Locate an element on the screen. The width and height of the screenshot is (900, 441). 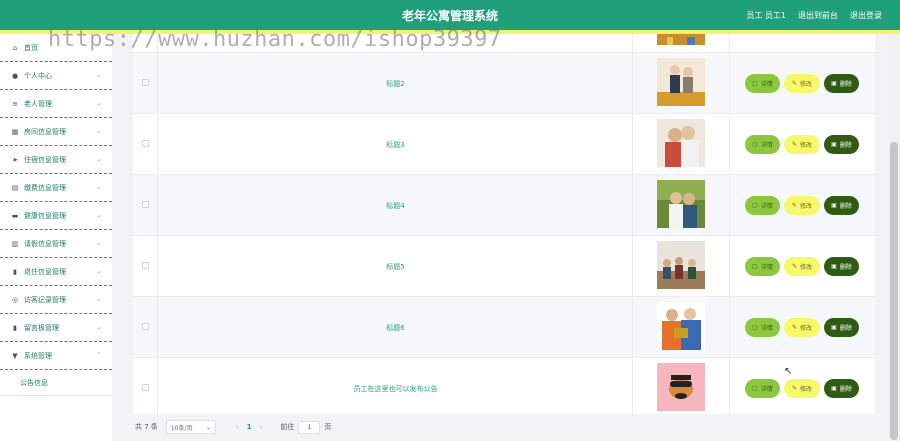
grid-icon: ▦ is located at coordinates (15, 131).